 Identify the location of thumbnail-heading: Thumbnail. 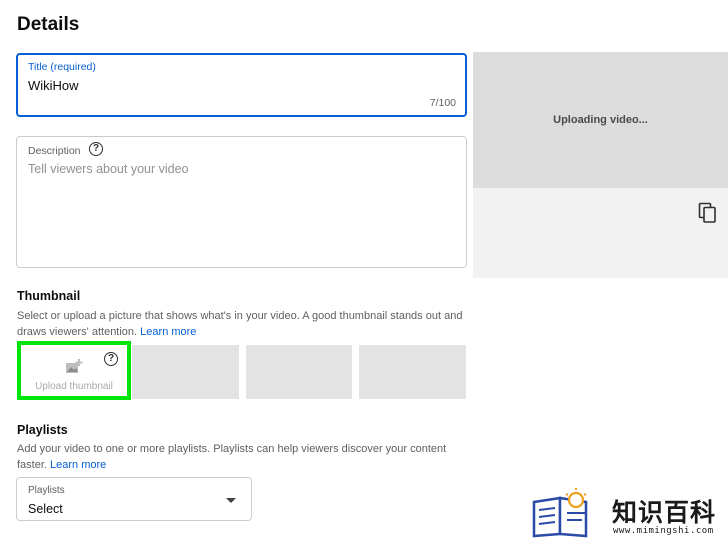
(49, 296).